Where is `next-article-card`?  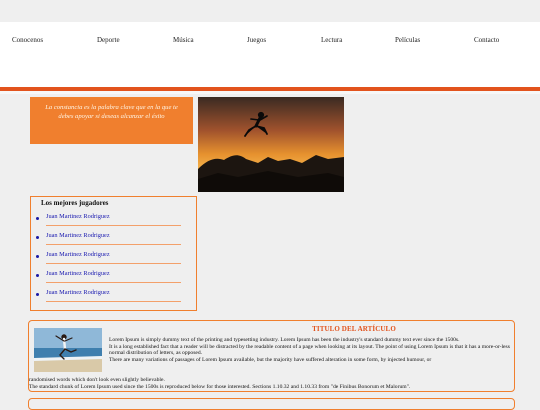 next-article-card is located at coordinates (271, 404).